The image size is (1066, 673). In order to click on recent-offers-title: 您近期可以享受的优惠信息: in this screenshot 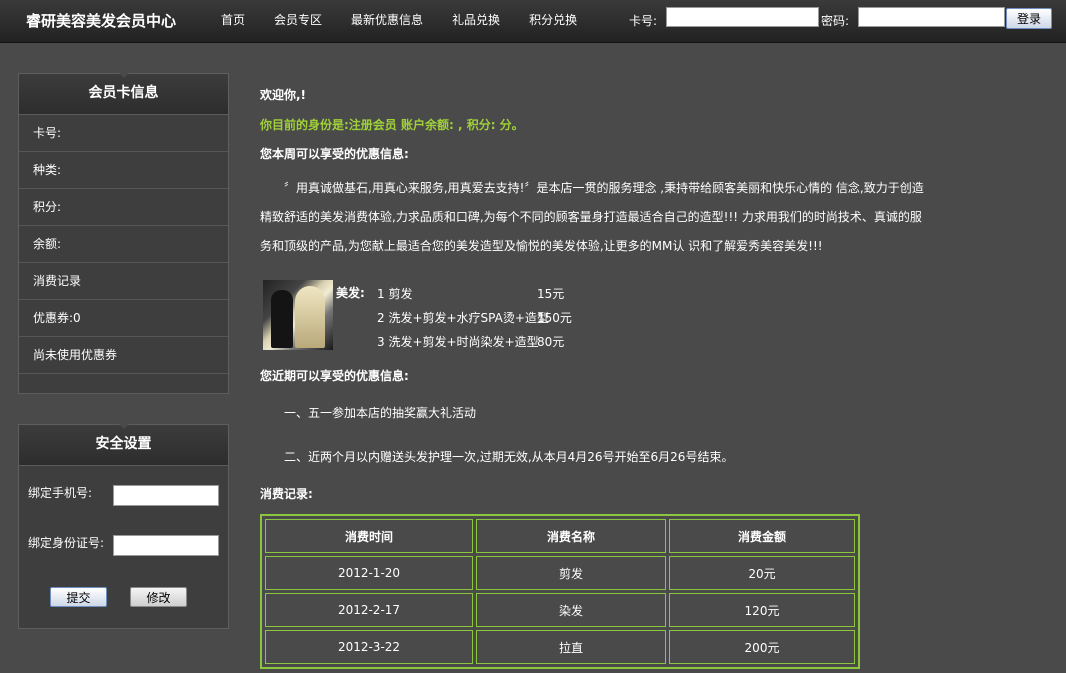, I will do `click(334, 376)`.